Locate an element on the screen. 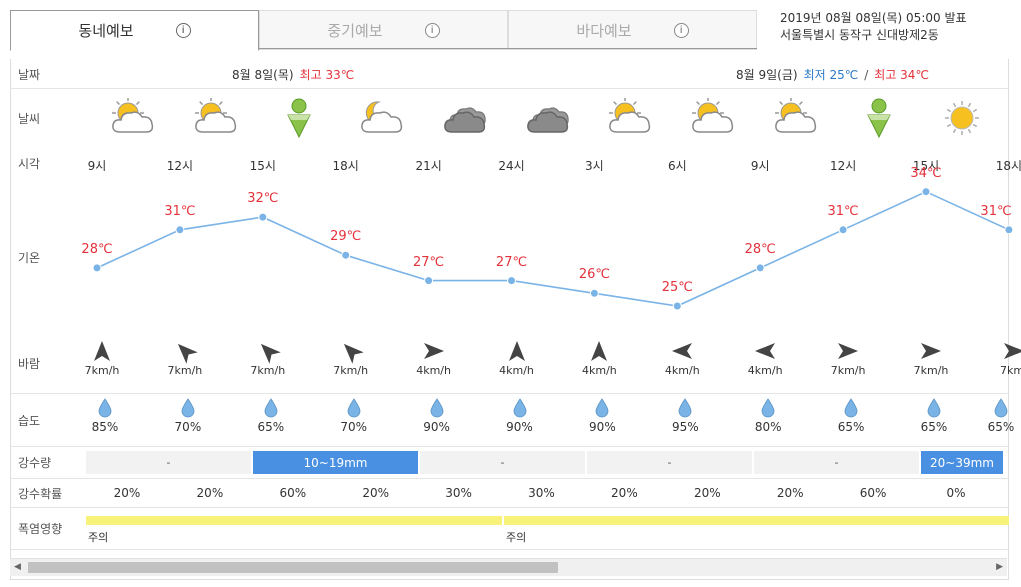  scroll-left-icon: ◀ is located at coordinates (17, 567).